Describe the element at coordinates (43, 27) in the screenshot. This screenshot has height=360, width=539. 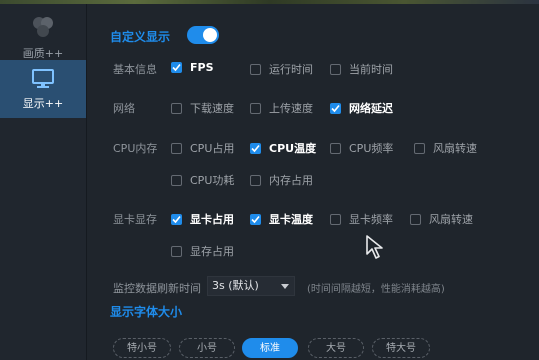
I see `dots-cluster-icon` at that location.